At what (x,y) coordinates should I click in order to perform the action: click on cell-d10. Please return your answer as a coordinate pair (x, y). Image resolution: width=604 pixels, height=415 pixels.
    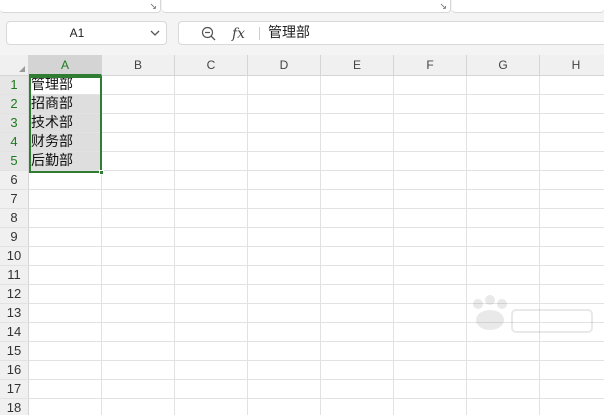
    Looking at the image, I should click on (284, 256).